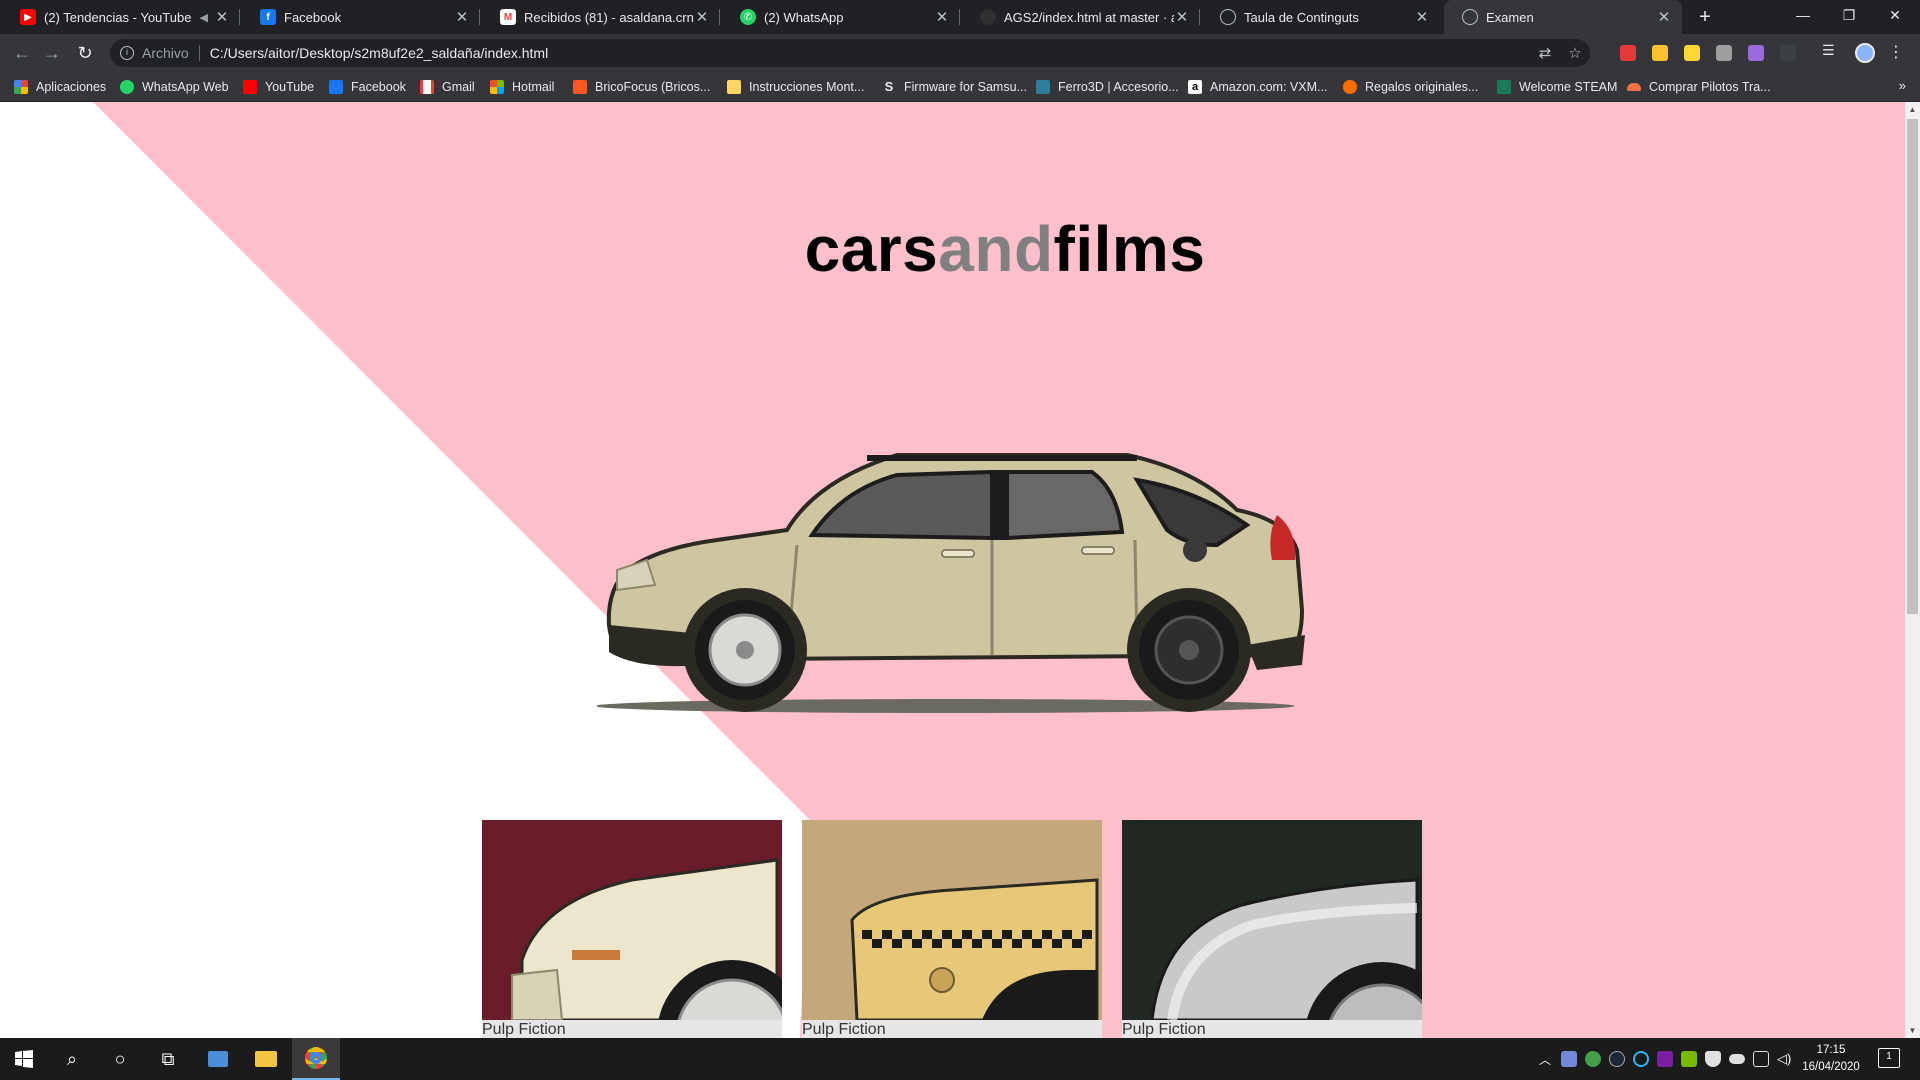  Describe the element at coordinates (1321, 17) in the screenshot. I see `tab-taula: Taula de Continguts ✕` at that location.